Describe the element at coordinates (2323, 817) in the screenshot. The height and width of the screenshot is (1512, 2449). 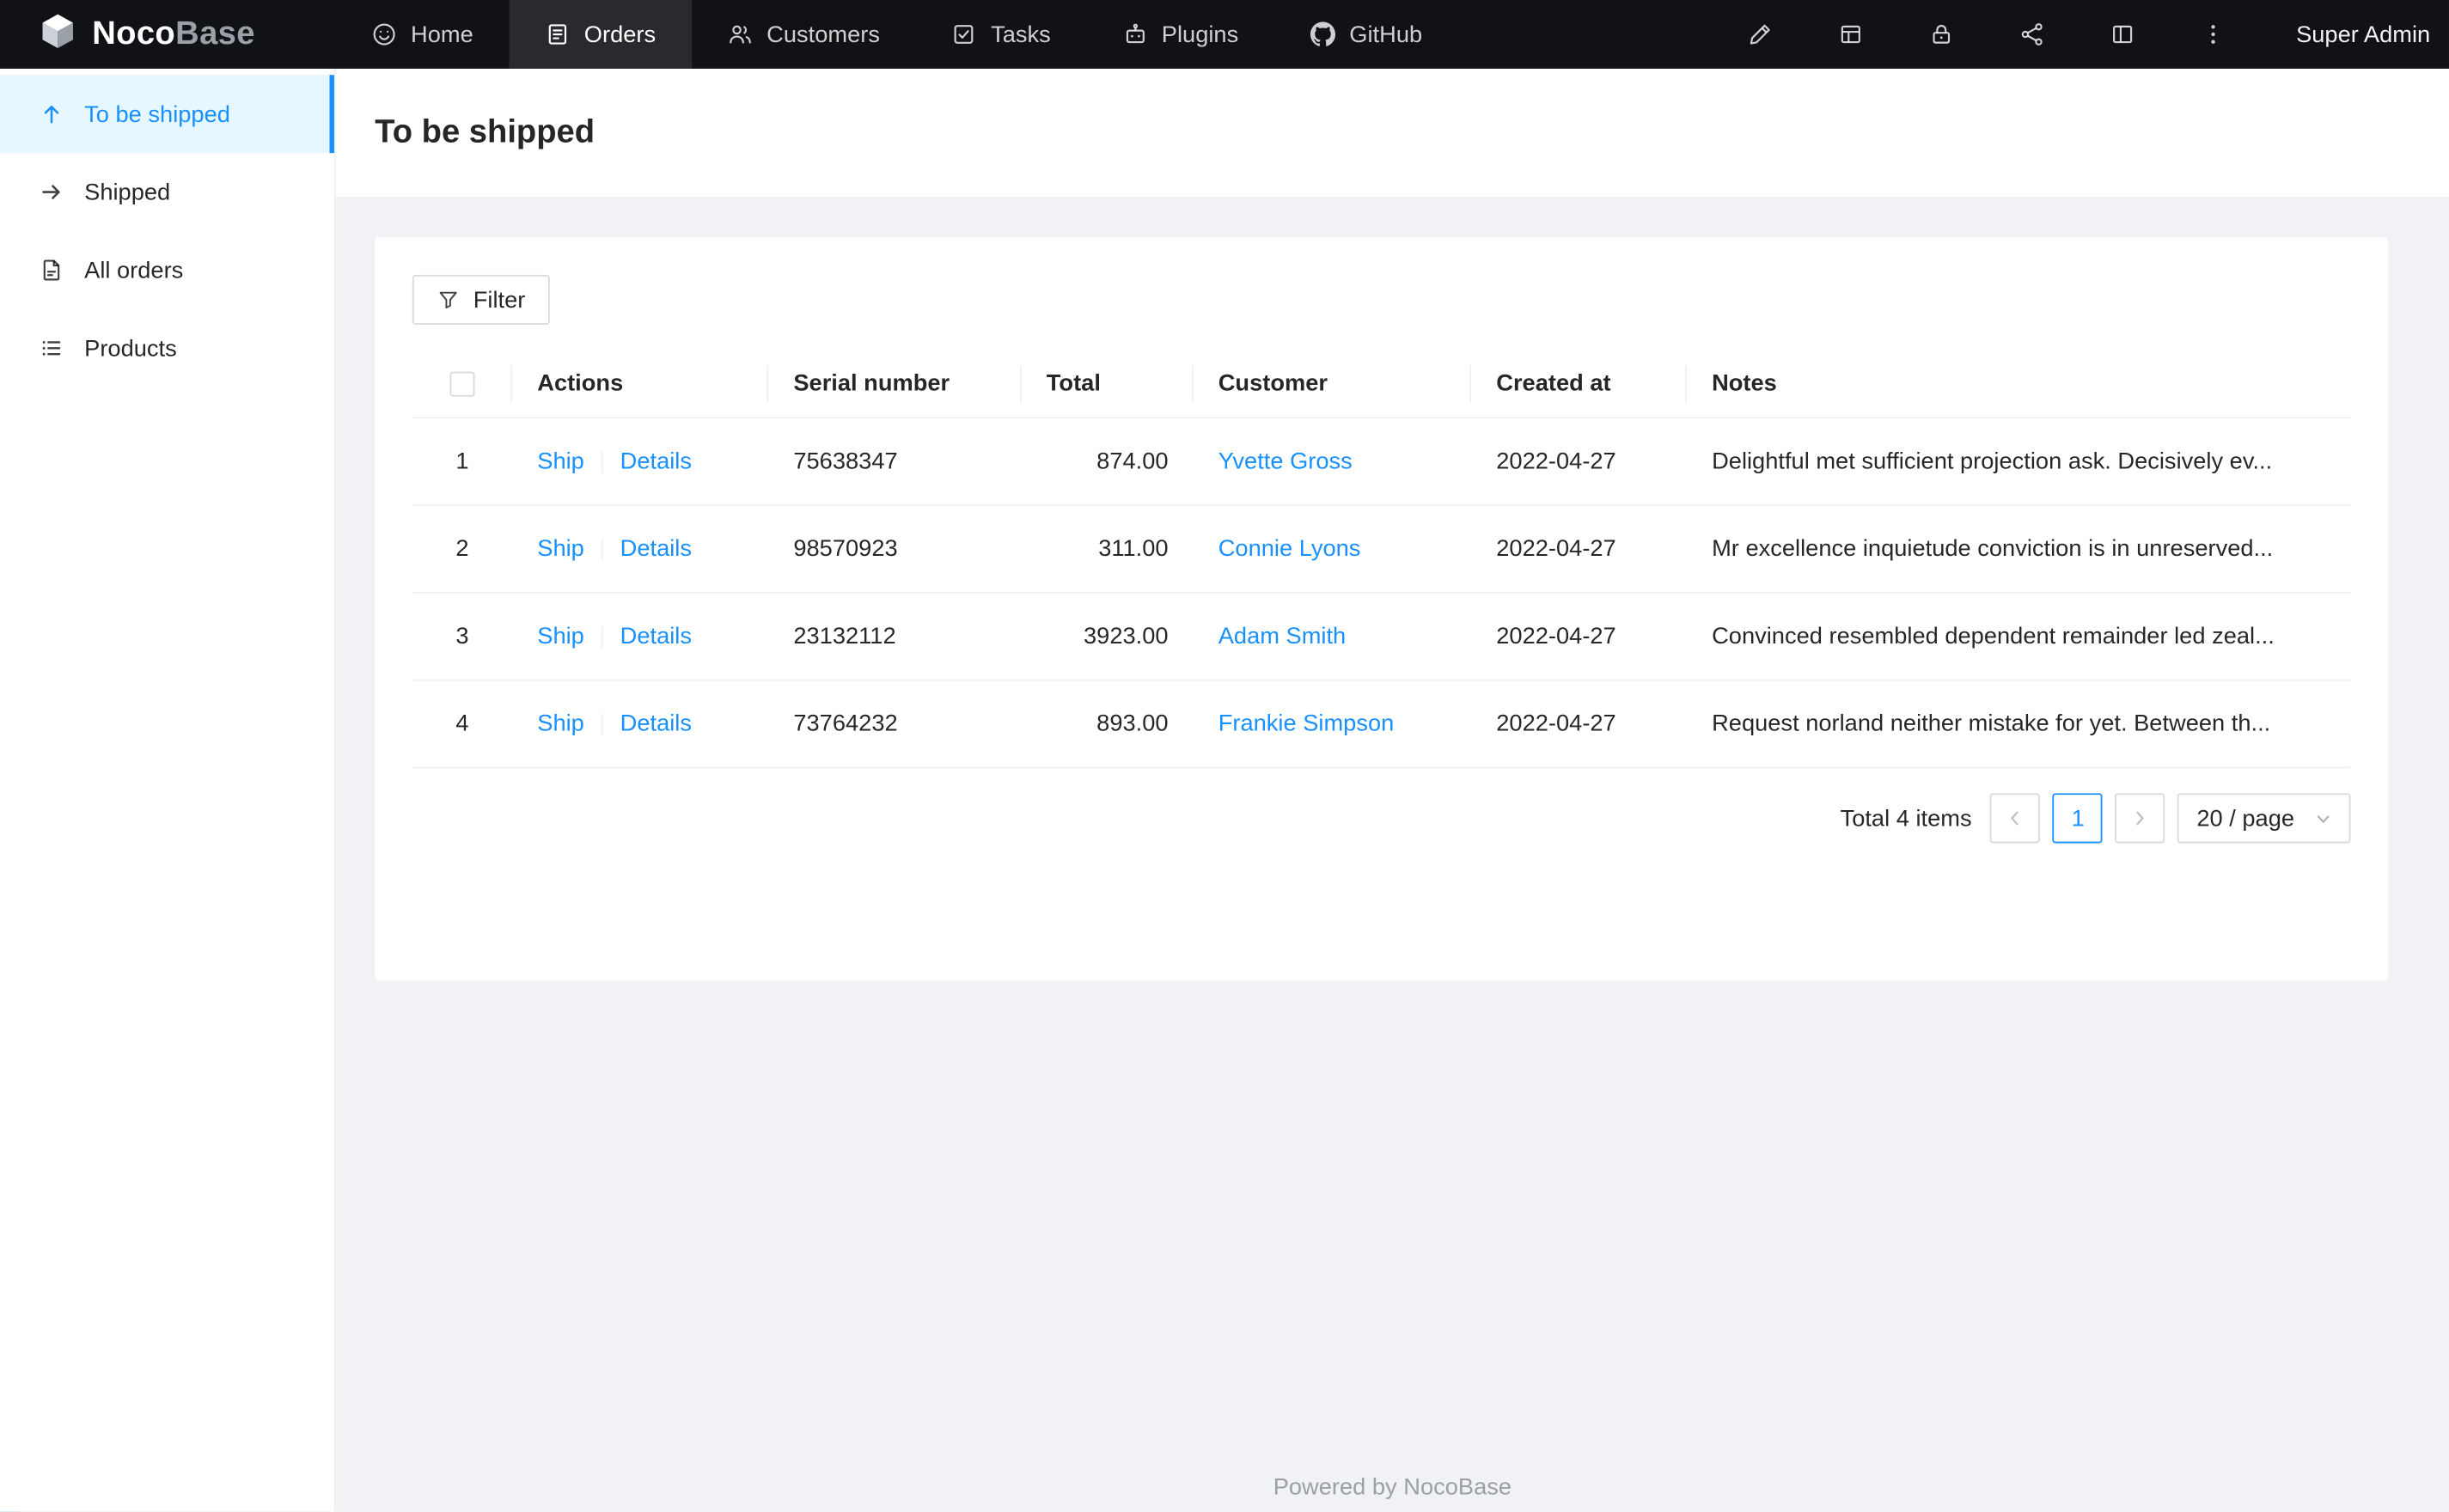
I see `chevron-down-icon` at that location.